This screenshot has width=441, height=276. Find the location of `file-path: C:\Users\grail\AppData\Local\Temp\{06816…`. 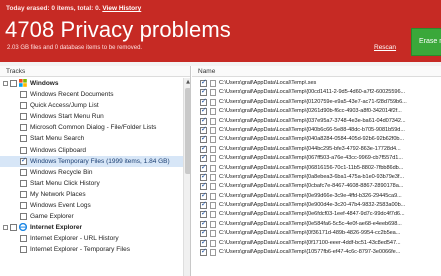

file-path: C:\Users\grail\AppData\Local\Temp\{06816… is located at coordinates (311, 167).